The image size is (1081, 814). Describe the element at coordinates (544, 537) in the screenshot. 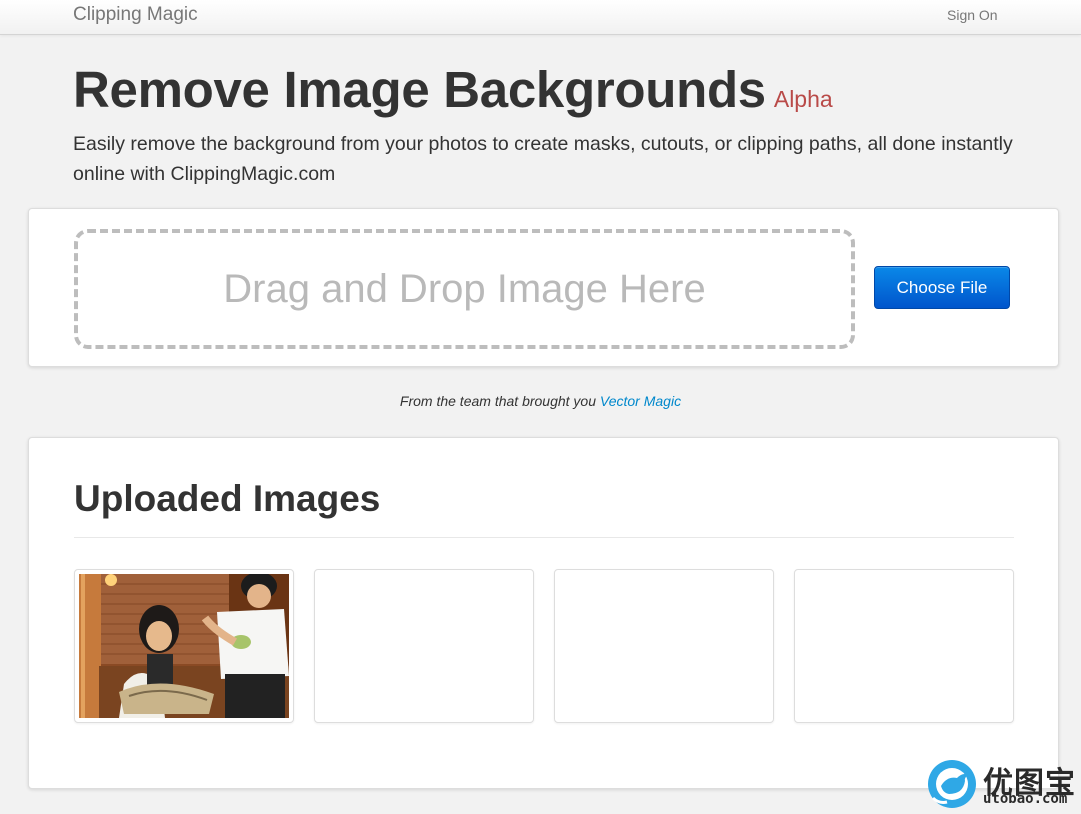

I see `section-divider` at that location.